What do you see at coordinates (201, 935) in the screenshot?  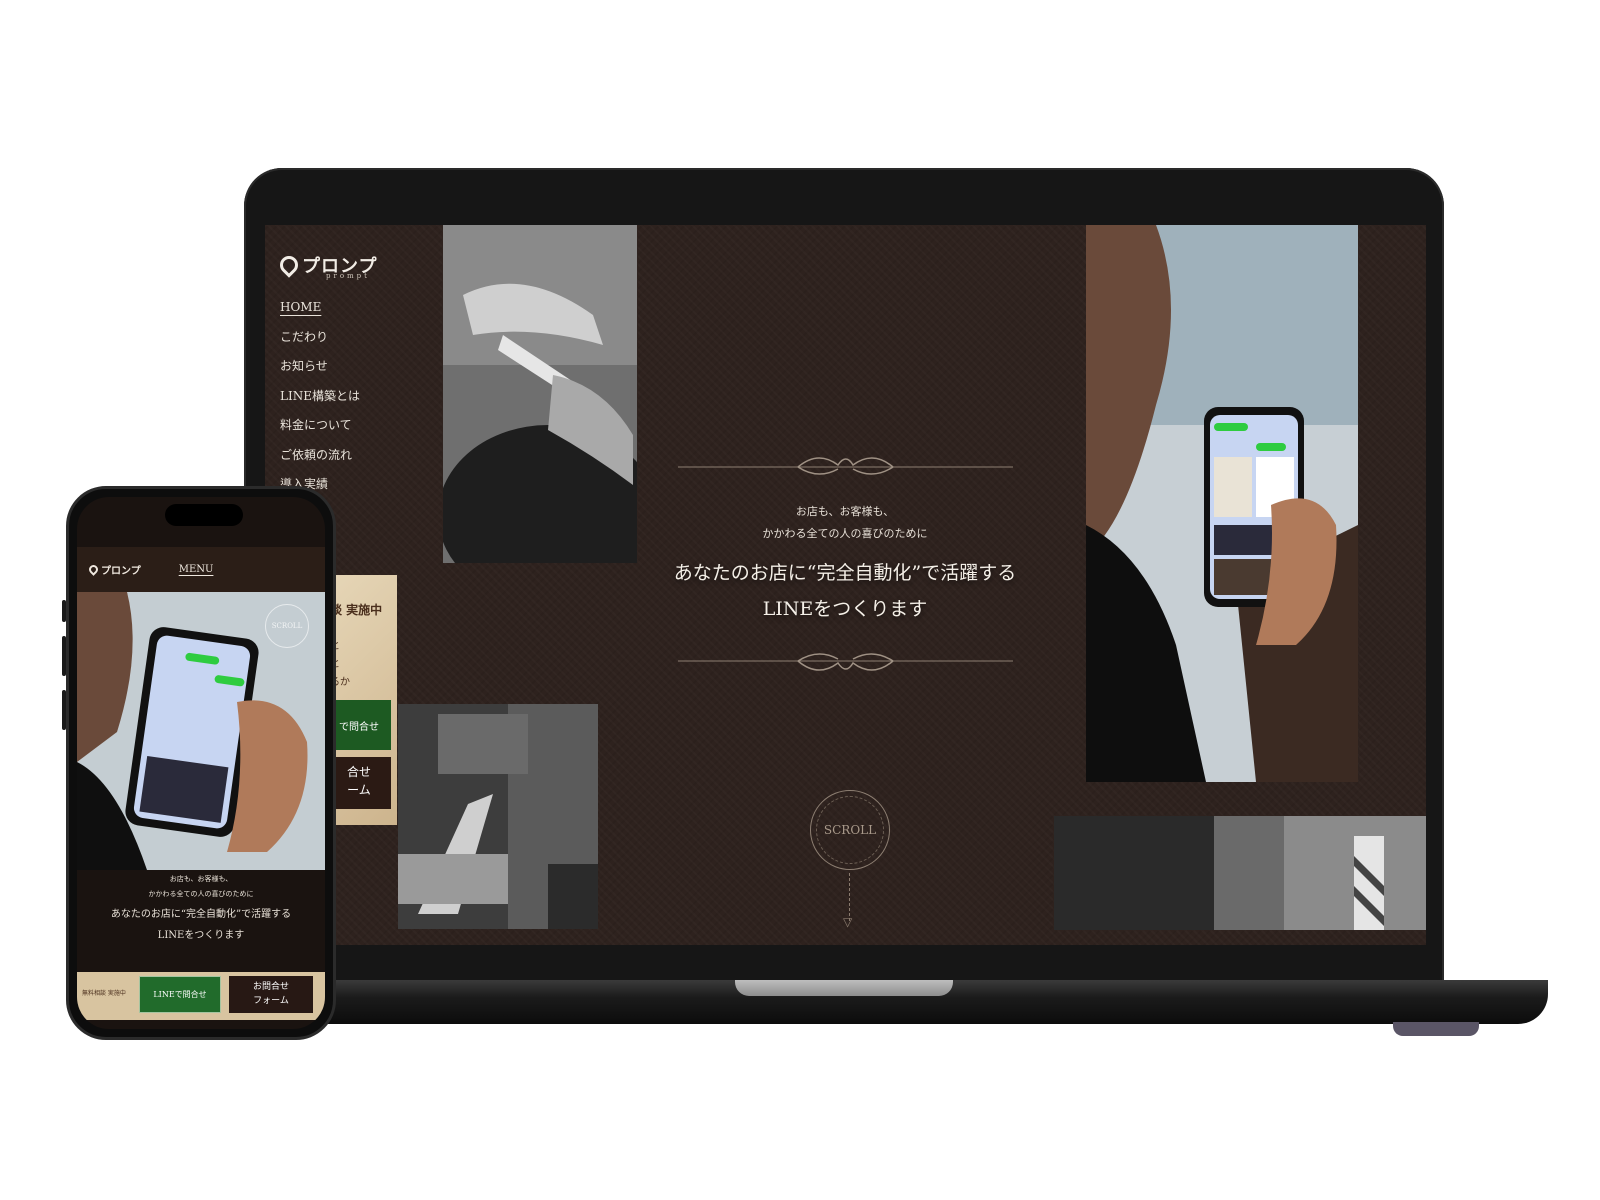 I see `phone-title-2: LINEをつくります` at bounding box center [201, 935].